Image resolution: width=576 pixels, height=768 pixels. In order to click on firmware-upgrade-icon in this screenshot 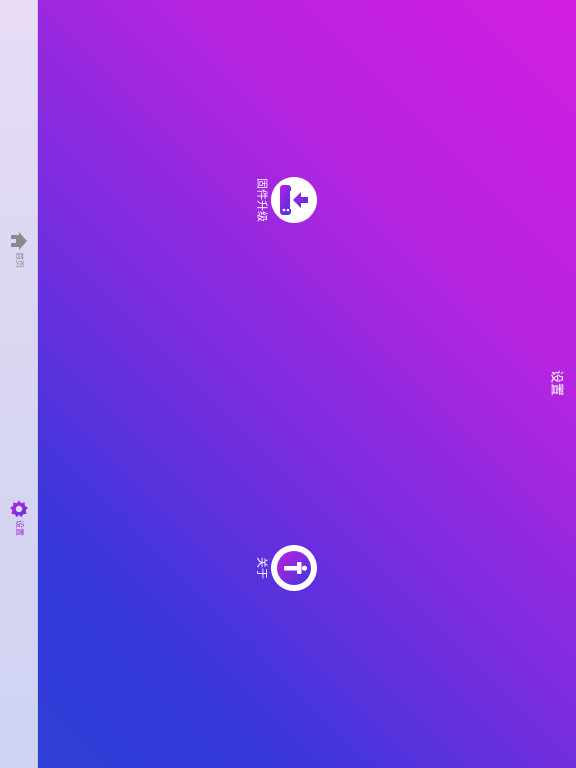, I will do `click(294, 200)`.